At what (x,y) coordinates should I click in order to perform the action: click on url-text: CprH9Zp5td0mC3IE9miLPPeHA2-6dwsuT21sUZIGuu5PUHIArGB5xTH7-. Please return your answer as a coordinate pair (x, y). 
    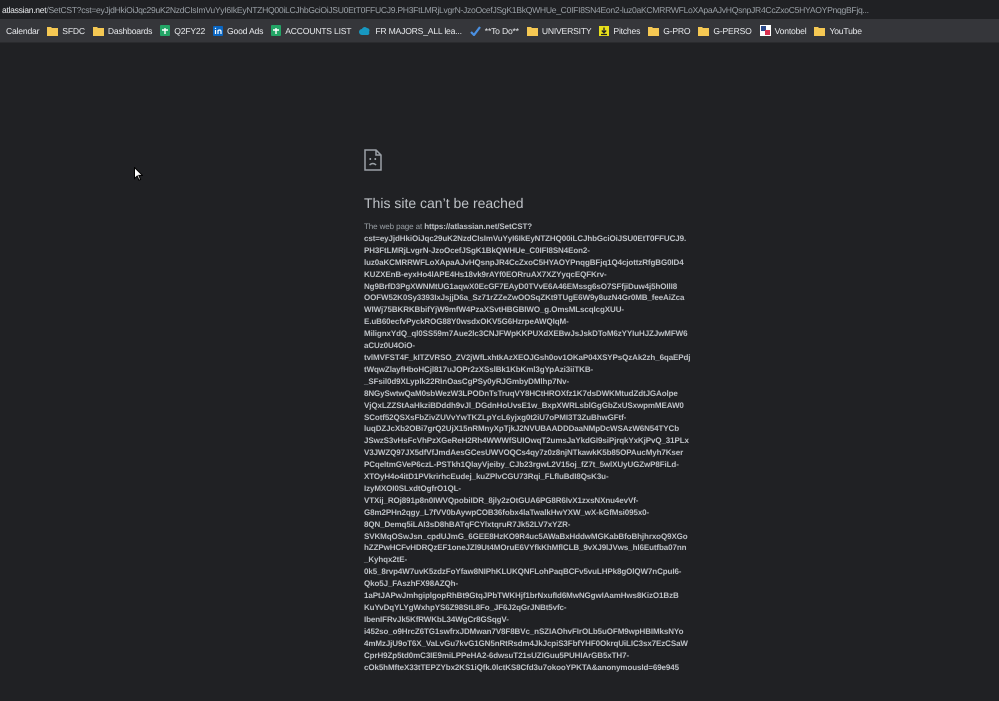
    Looking at the image, I should click on (497, 656).